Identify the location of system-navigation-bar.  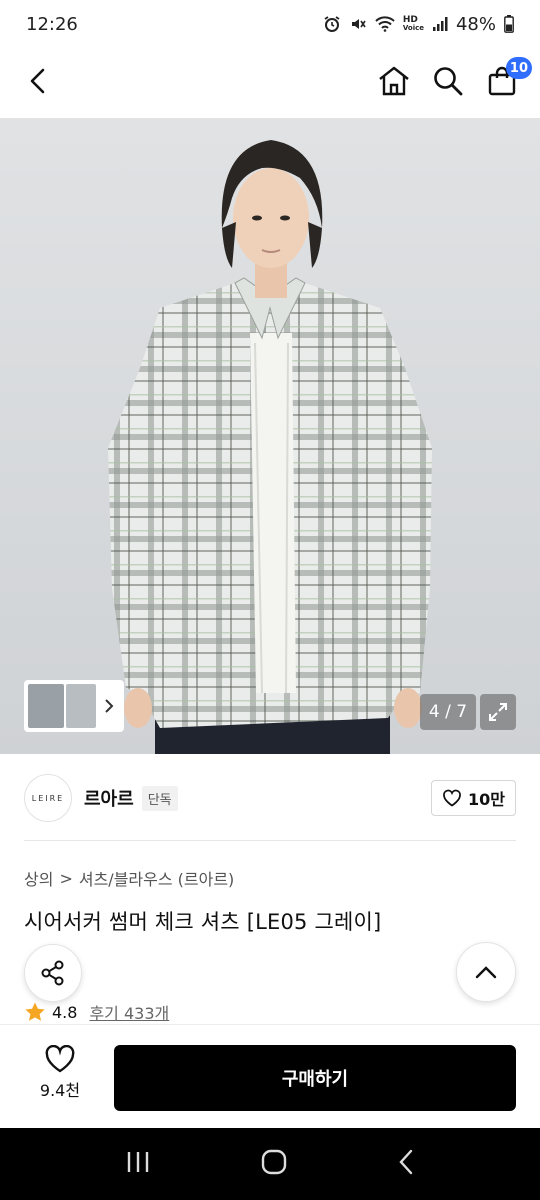
(270, 1164).